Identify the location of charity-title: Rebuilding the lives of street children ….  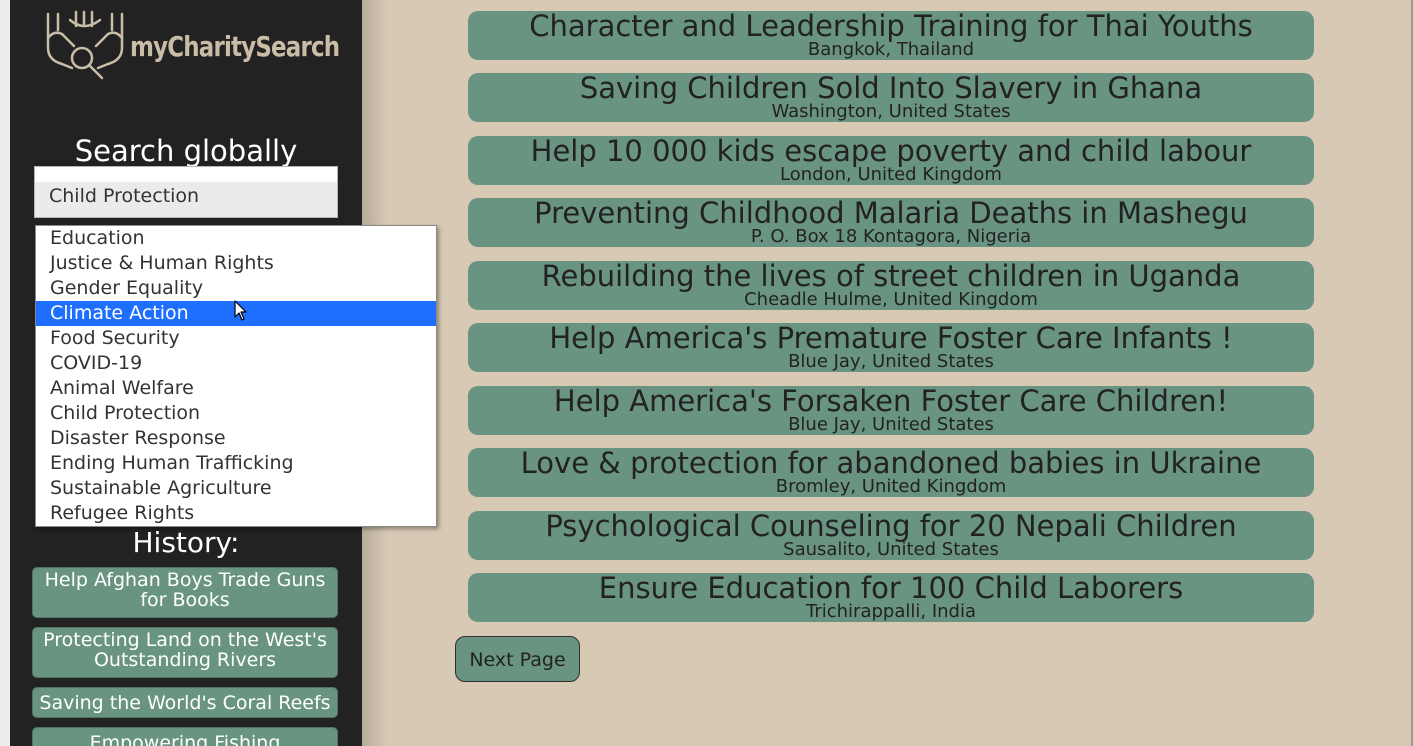
(891, 277).